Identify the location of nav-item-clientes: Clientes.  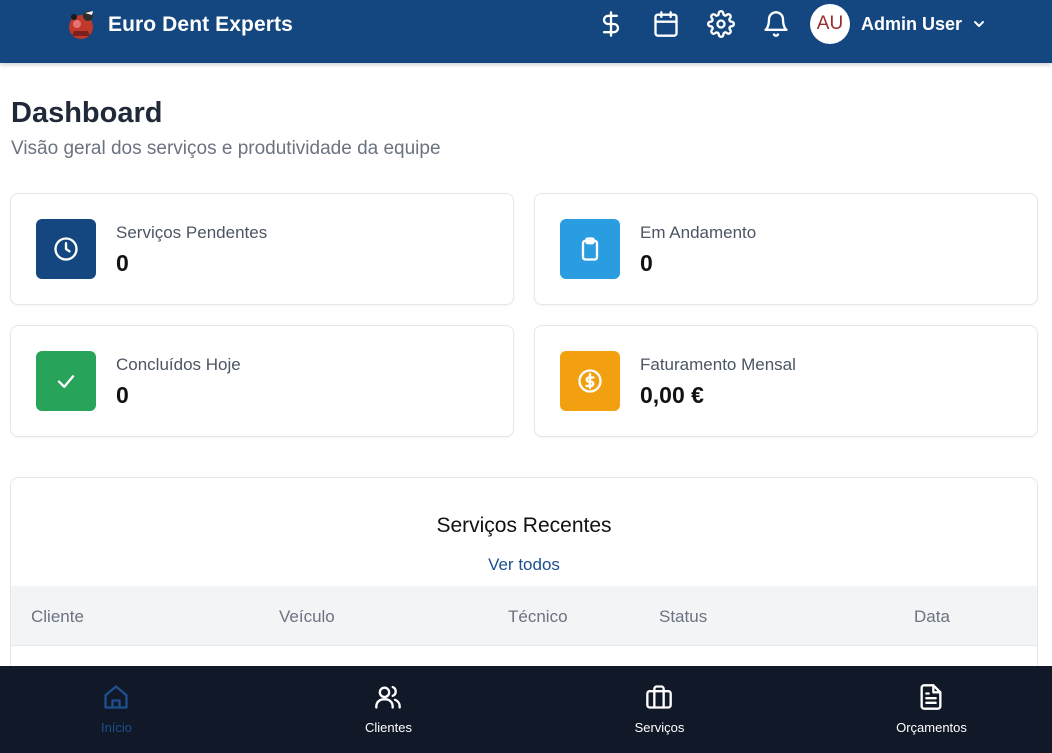
(388, 709).